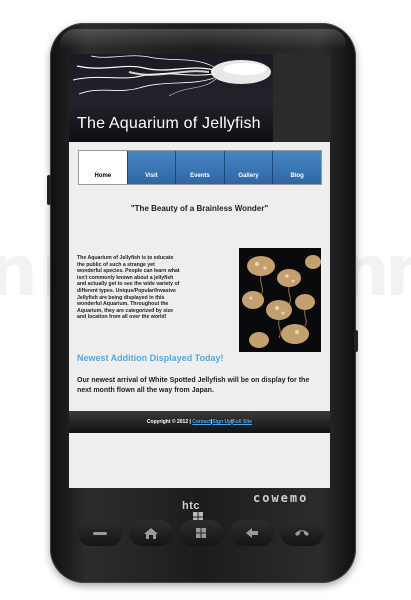 The height and width of the screenshot is (600, 411). I want to click on nav-tab-events: Events, so click(199, 167).